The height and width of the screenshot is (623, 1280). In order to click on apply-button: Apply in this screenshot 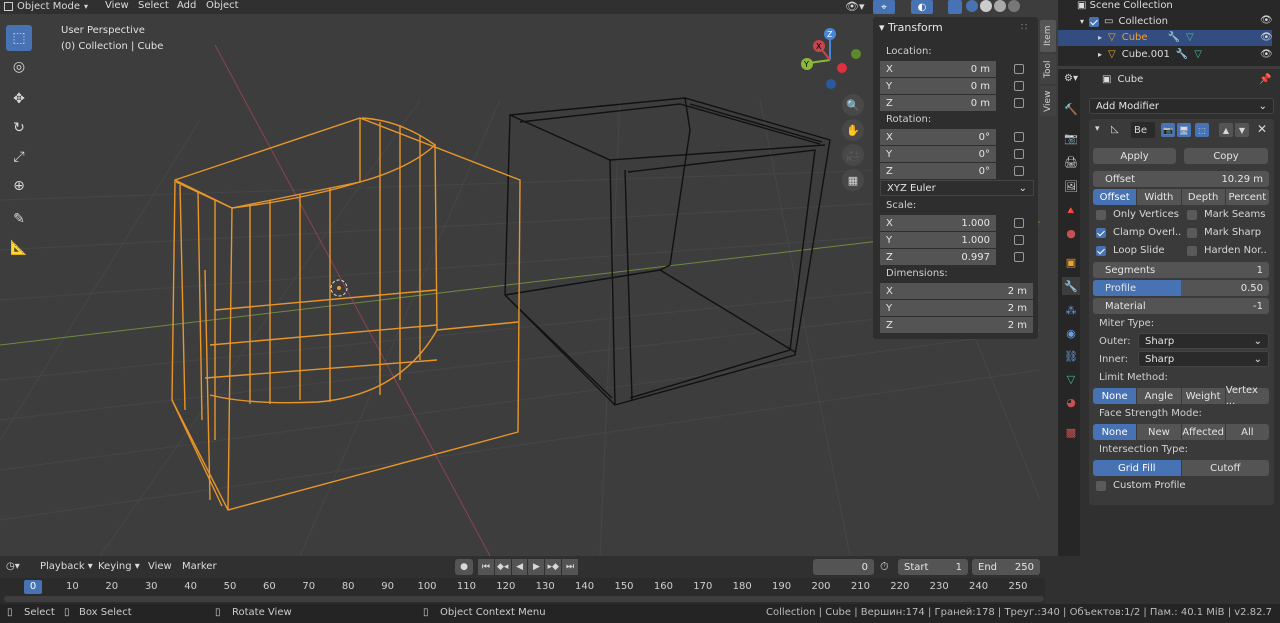, I will do `click(1134, 156)`.